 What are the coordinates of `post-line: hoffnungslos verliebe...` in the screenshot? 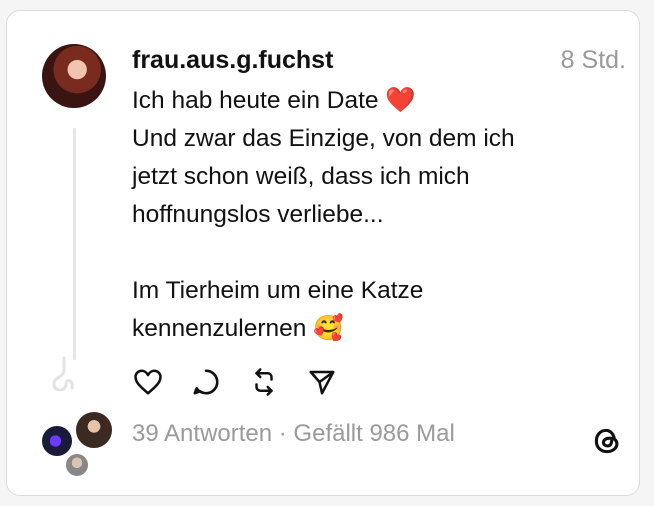 It's located at (258, 214).